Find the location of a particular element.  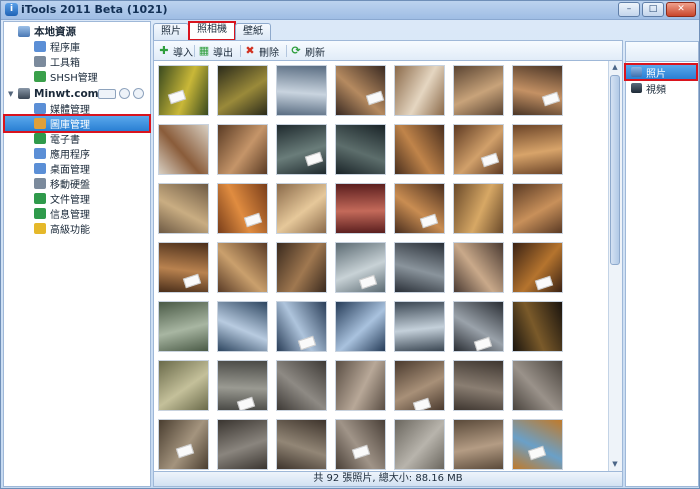

title-bar: i iTools 2011 Beta (1021) – □ ✕ is located at coordinates (350, 10).